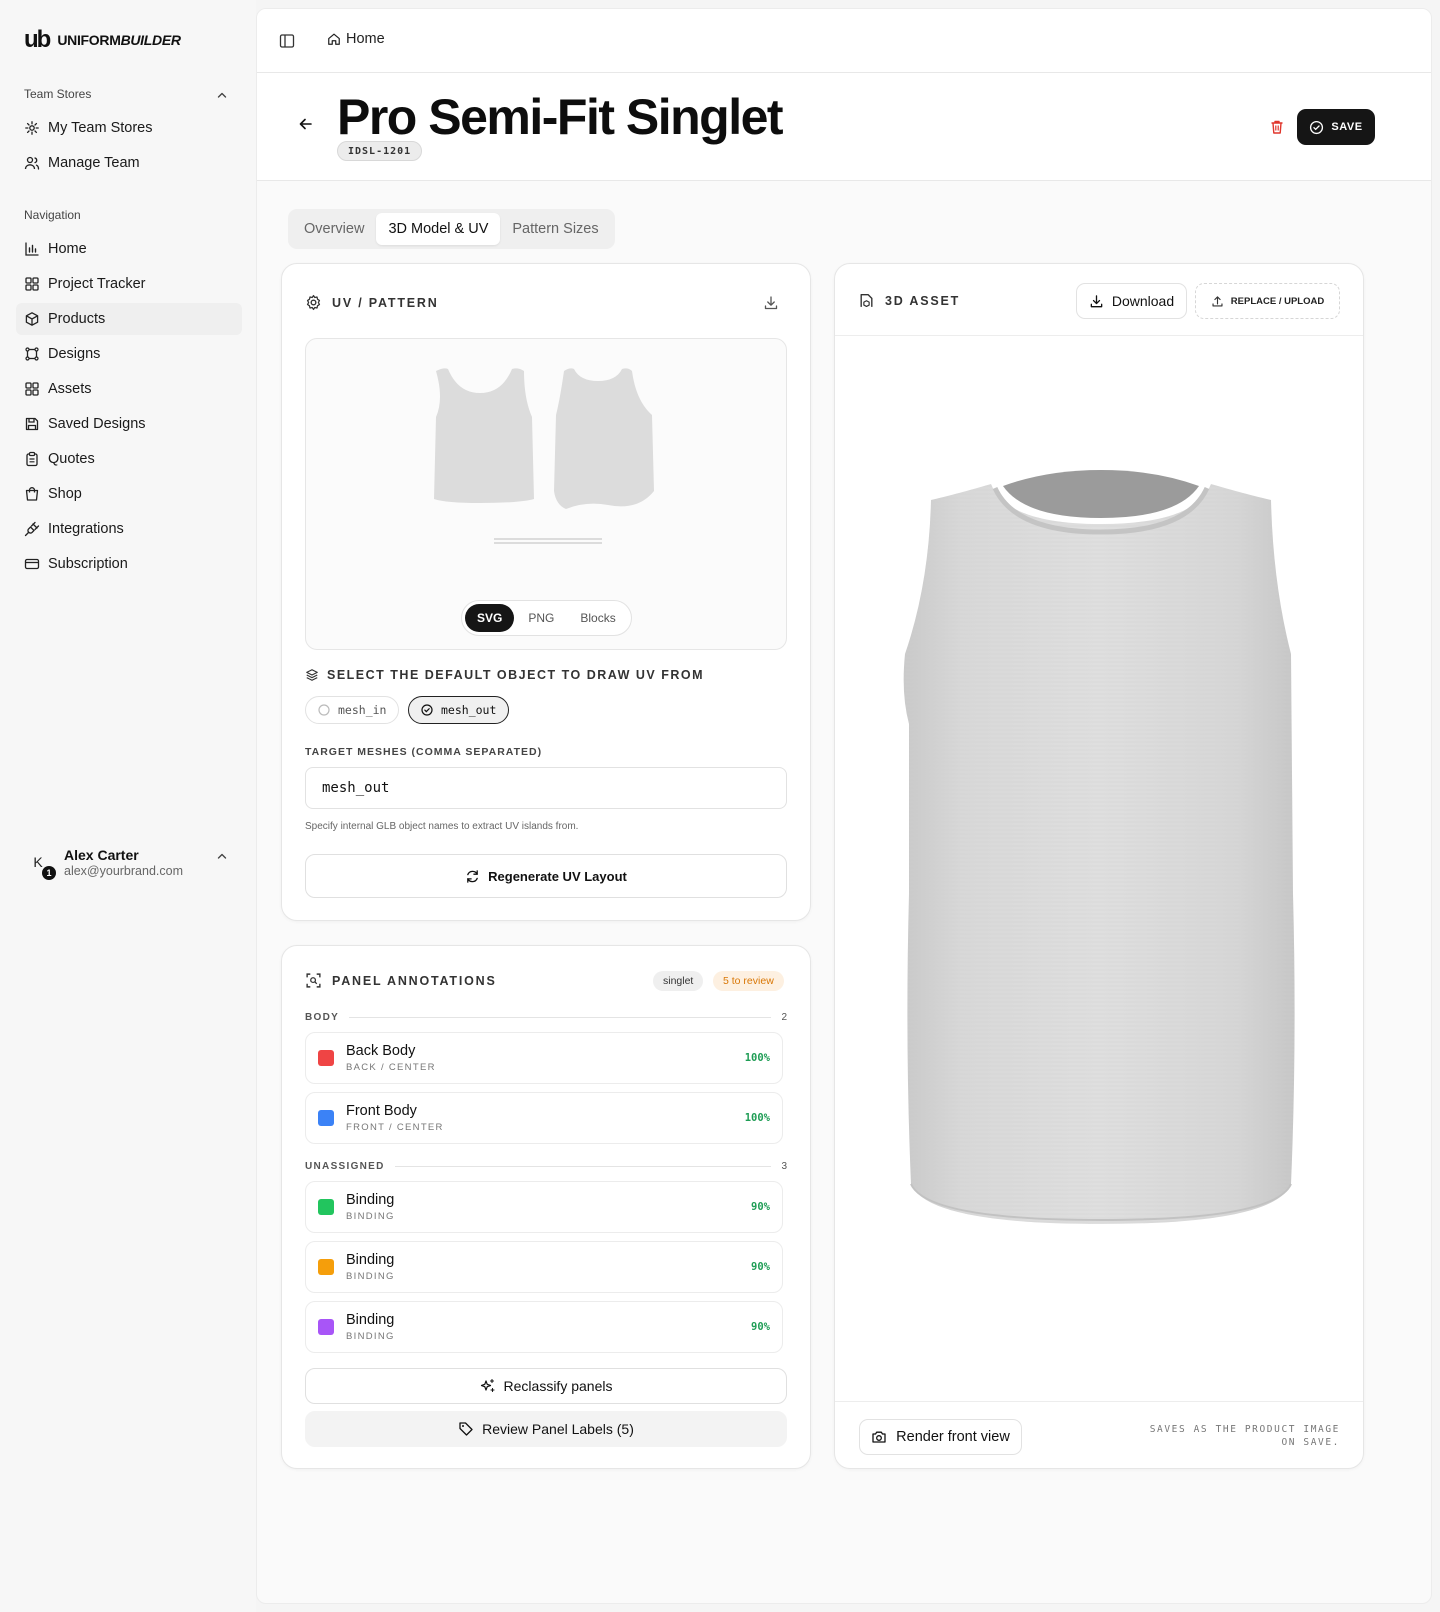 The height and width of the screenshot is (1612, 1440). I want to click on user-menu: K 1 Alex Carter alex@yourbrand.com, so click(129, 862).